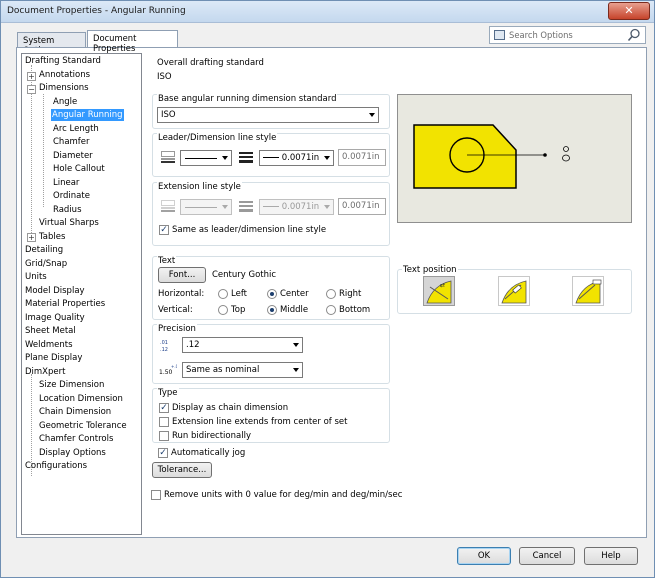 This screenshot has height=578, width=655. What do you see at coordinates (294, 294) in the screenshot?
I see `horizontal-center-label: Center` at bounding box center [294, 294].